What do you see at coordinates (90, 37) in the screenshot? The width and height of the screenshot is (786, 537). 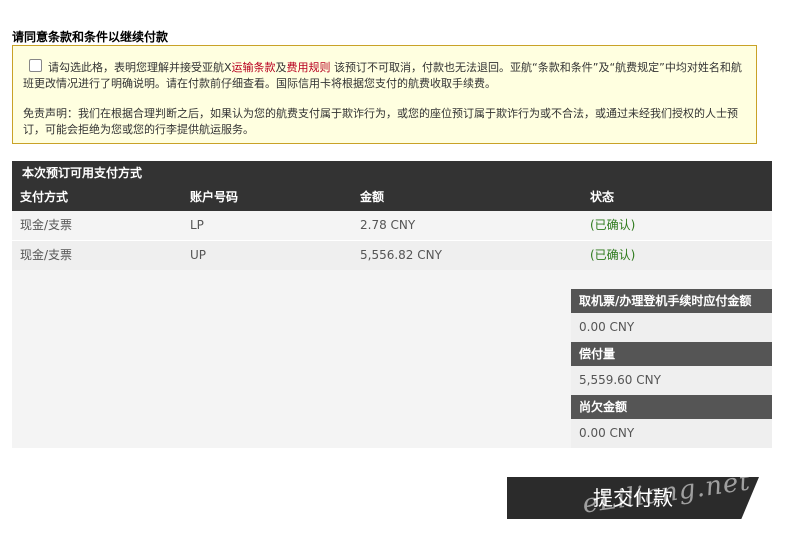 I see `page-heading: 请同意条款和条件以继续付款` at bounding box center [90, 37].